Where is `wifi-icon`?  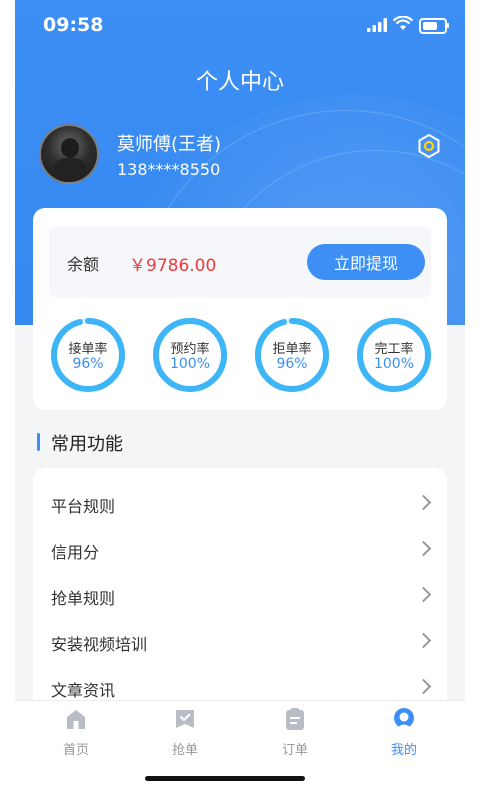
wifi-icon is located at coordinates (403, 23).